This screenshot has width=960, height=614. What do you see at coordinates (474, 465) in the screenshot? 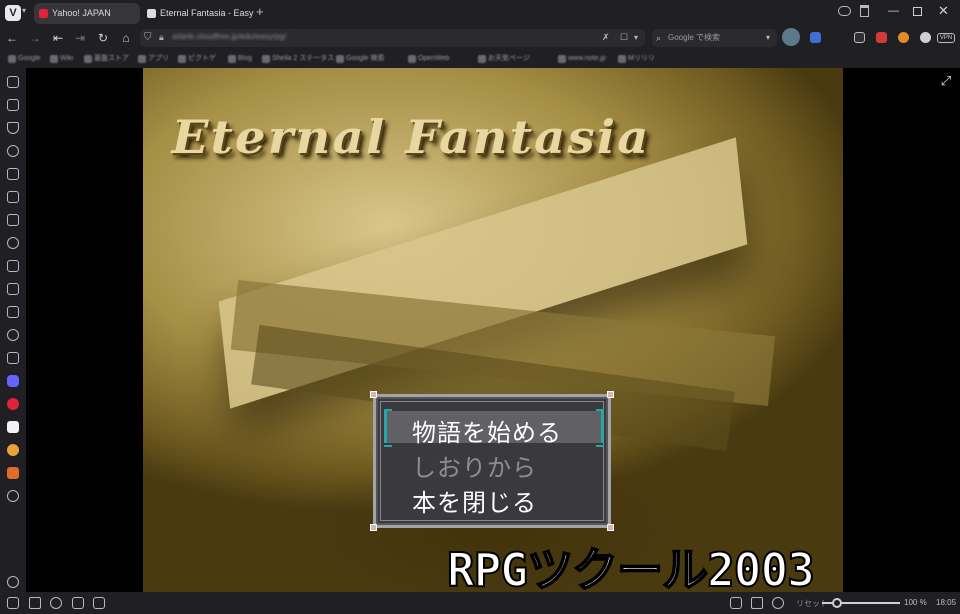
I see `menu-item-continue: しおりから` at bounding box center [474, 465].